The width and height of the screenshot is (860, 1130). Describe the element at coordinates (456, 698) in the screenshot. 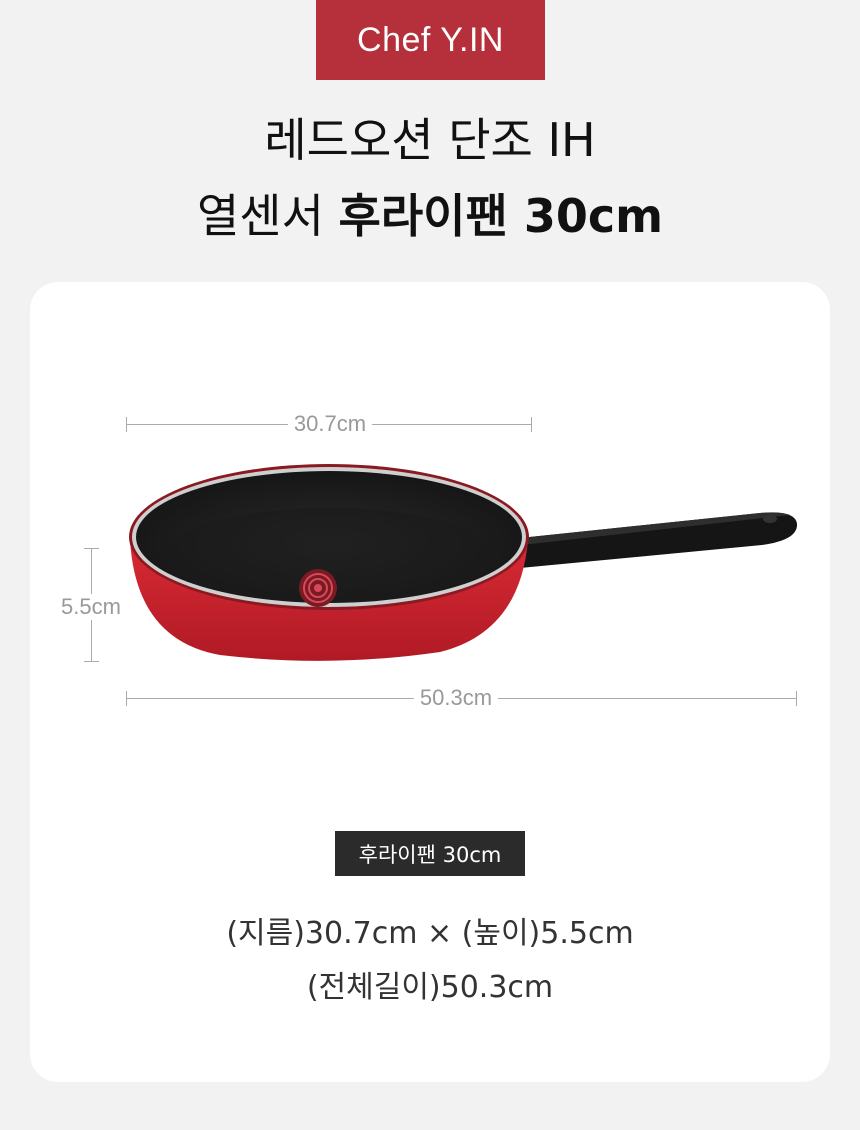

I see `length-label: 50.3cm` at that location.